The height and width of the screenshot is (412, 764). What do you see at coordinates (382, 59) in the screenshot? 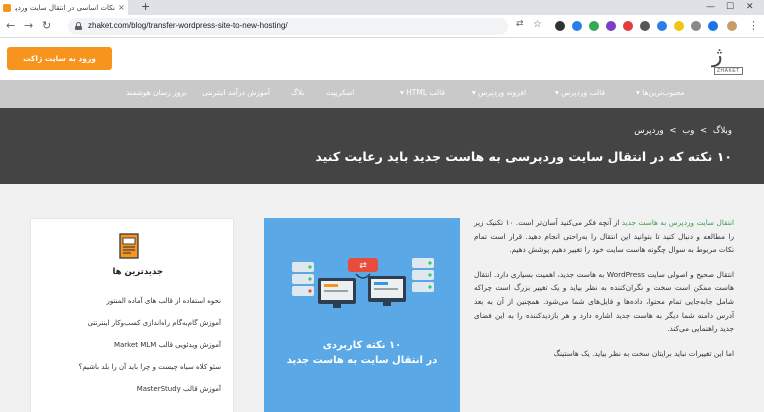
I see `site-header: ورود به سایت ژاکت ژ ZHAKET` at bounding box center [382, 59].